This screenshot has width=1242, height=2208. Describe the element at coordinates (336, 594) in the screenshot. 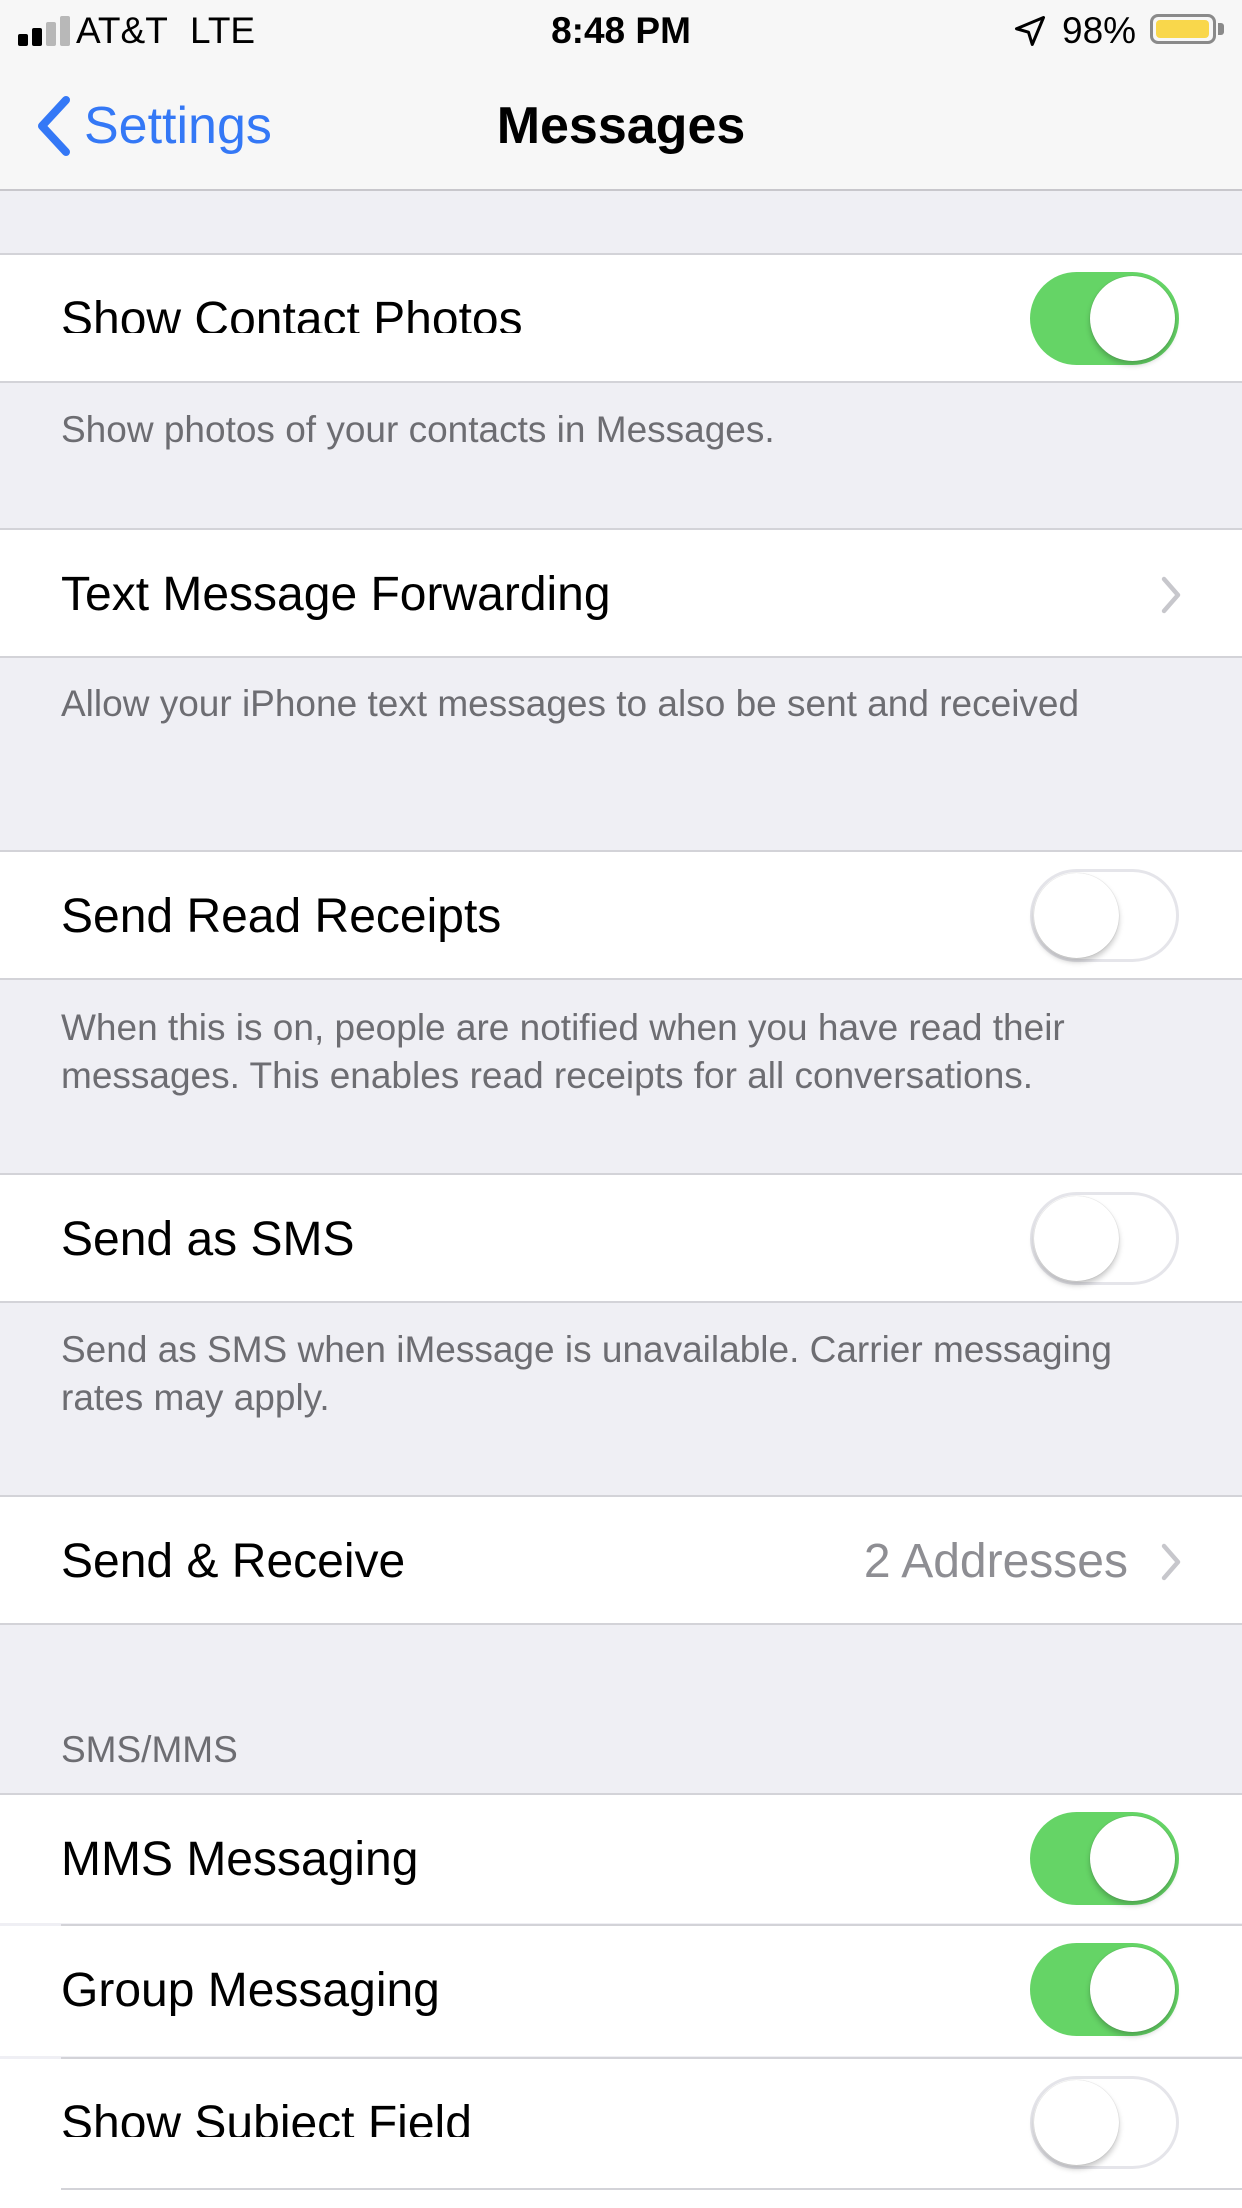

I see `text-message-forwarding-label: Text Message Forwarding` at that location.